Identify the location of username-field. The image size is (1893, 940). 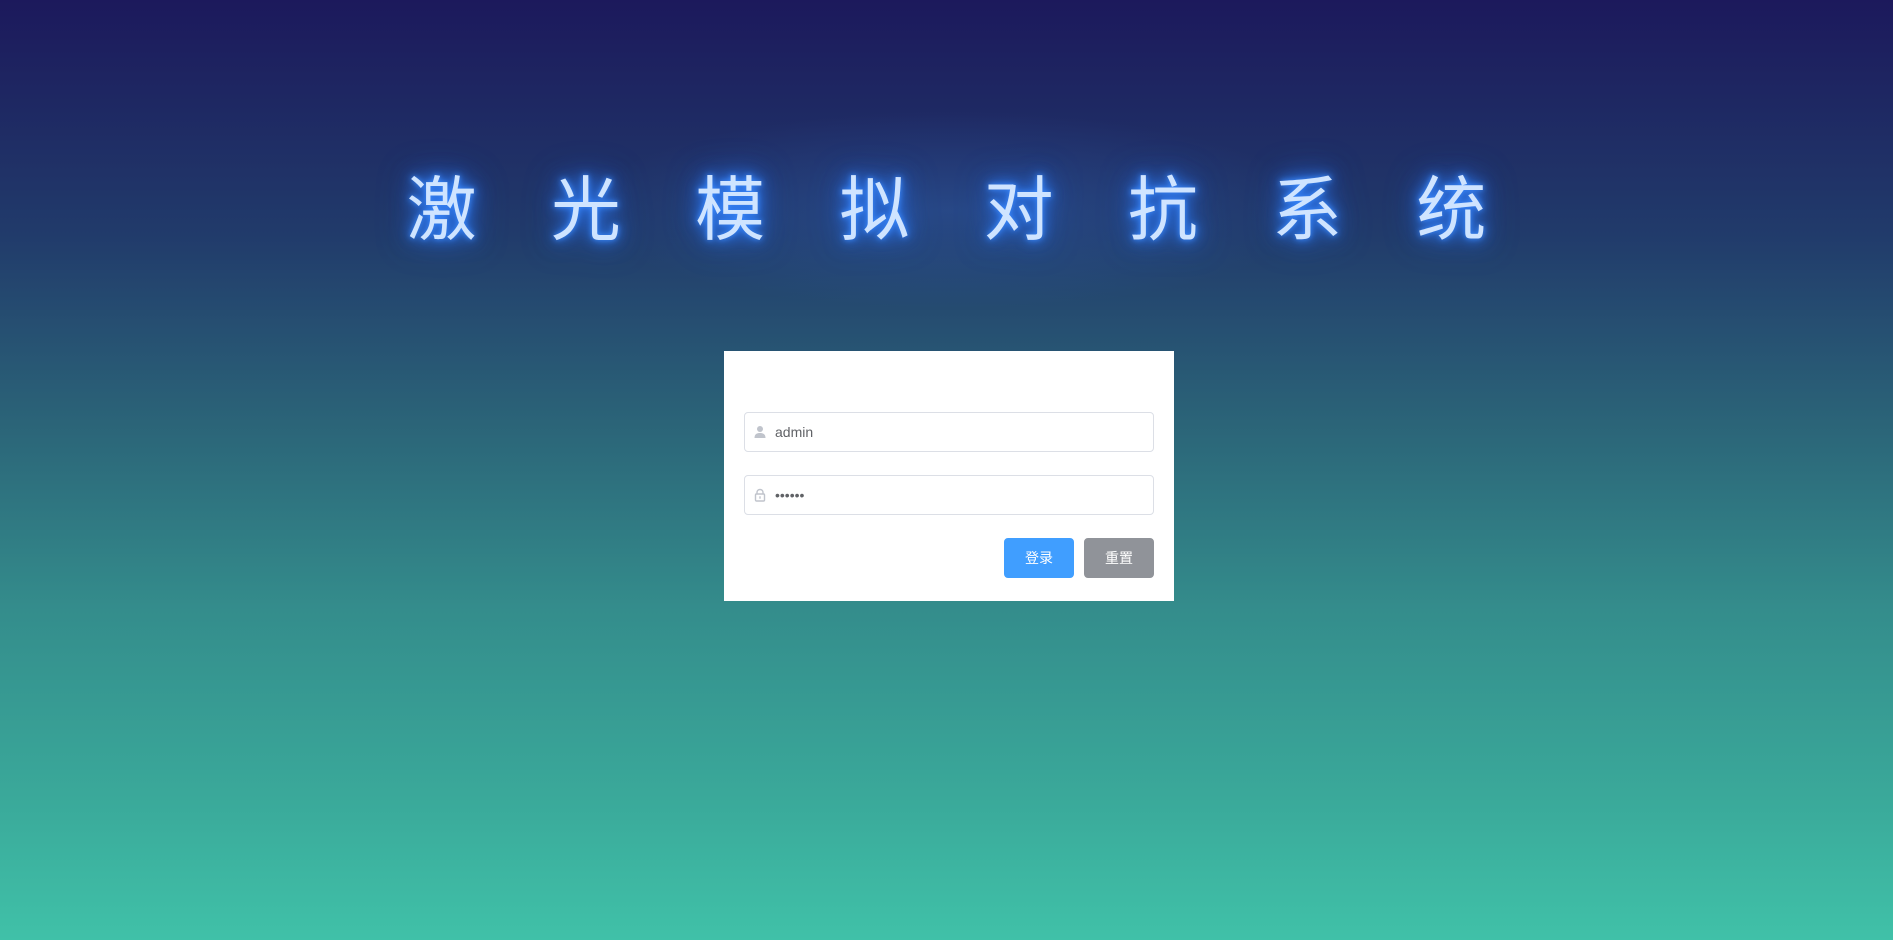
(949, 432).